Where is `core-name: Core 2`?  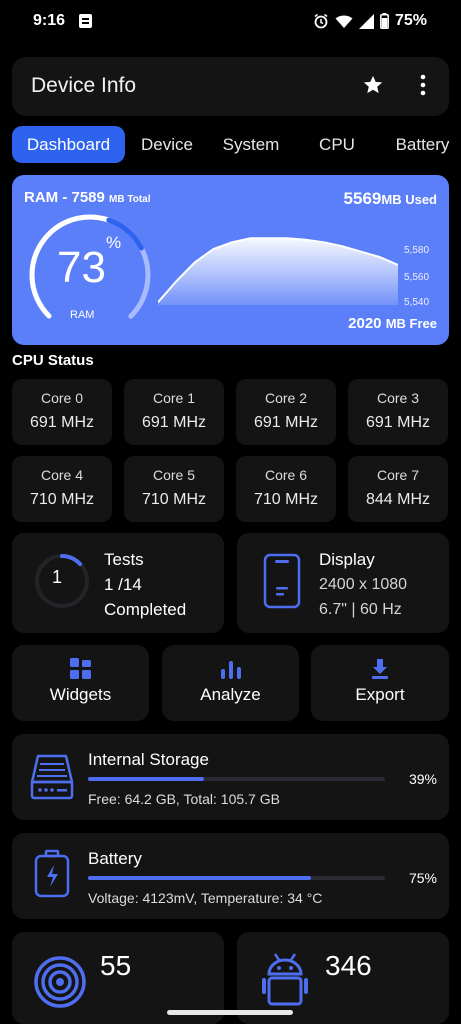 core-name: Core 2 is located at coordinates (286, 398).